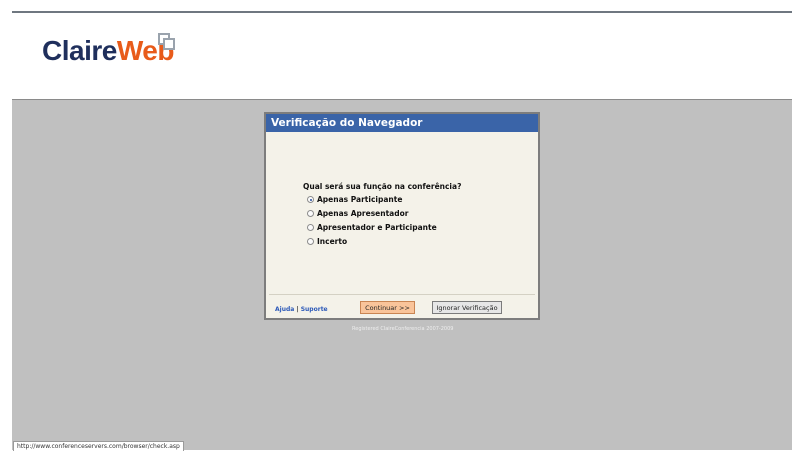 Image resolution: width=792 pixels, height=451 pixels. I want to click on radio-selected-icon, so click(310, 199).